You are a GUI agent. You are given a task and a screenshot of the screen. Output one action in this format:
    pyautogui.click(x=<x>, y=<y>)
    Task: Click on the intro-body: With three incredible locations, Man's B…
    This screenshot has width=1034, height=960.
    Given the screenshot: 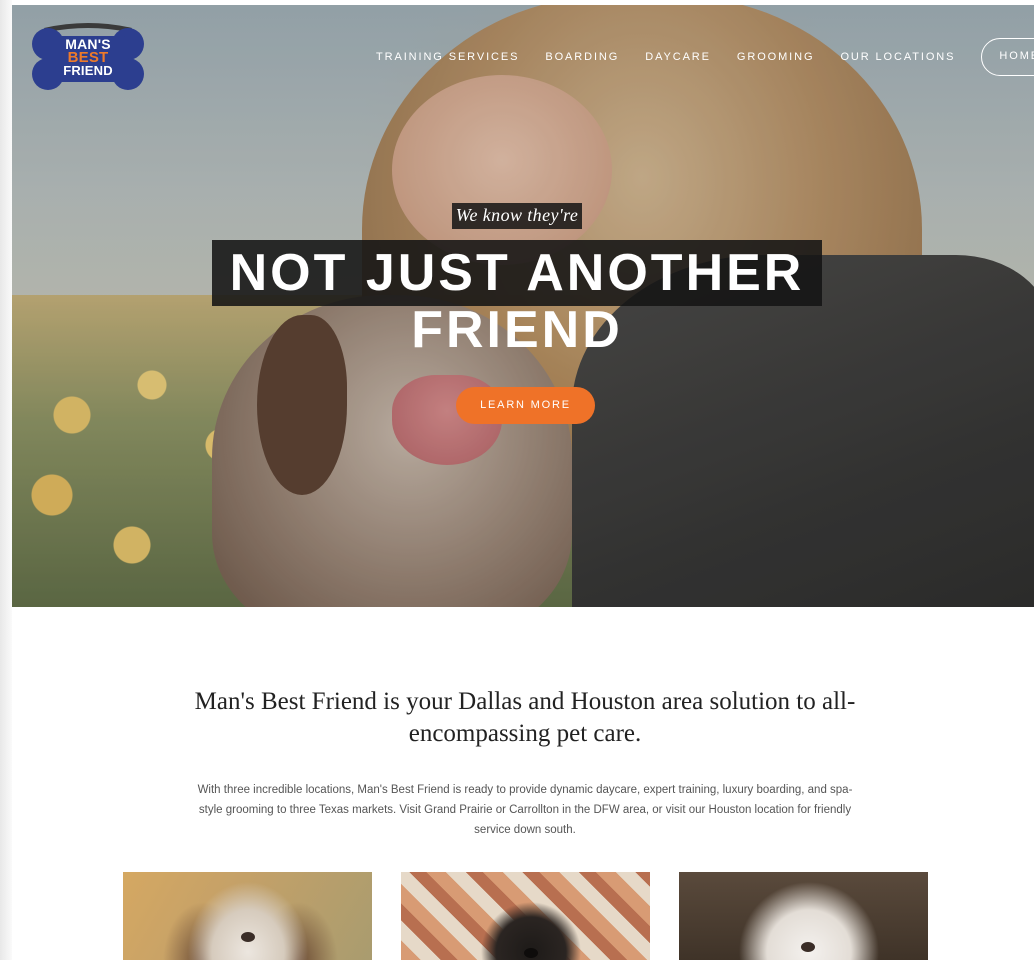 What is the action you would take?
    pyautogui.click(x=525, y=810)
    